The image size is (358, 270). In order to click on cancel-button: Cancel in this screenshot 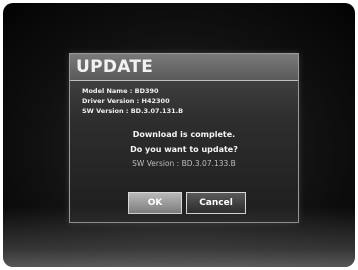, I will do `click(216, 203)`.